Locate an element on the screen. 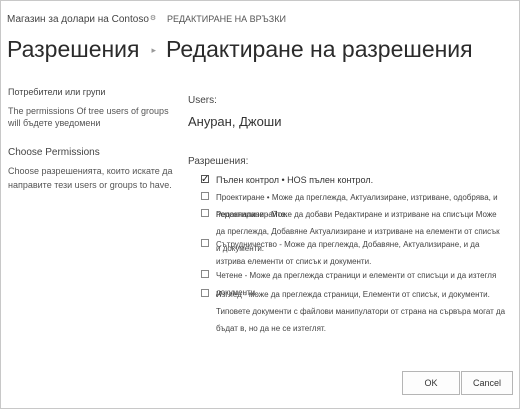 This screenshot has width=520, height=409. permissions-block: Разрешения: is located at coordinates (348, 161).